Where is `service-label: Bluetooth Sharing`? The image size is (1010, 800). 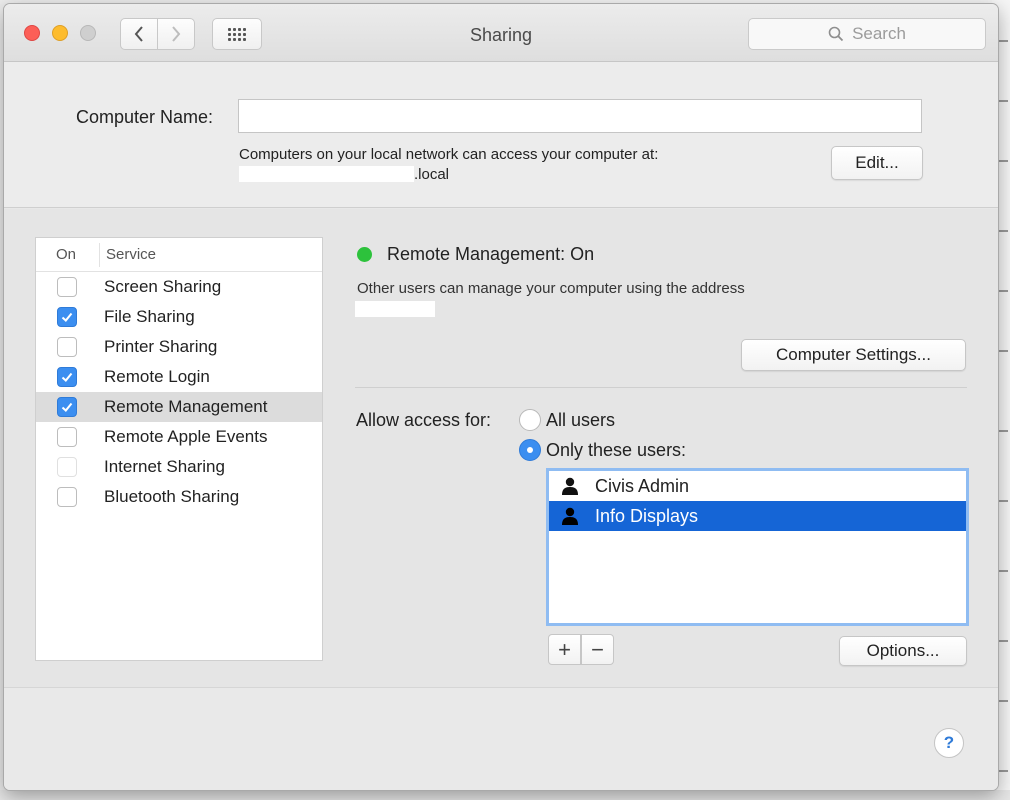
service-label: Bluetooth Sharing is located at coordinates (172, 496).